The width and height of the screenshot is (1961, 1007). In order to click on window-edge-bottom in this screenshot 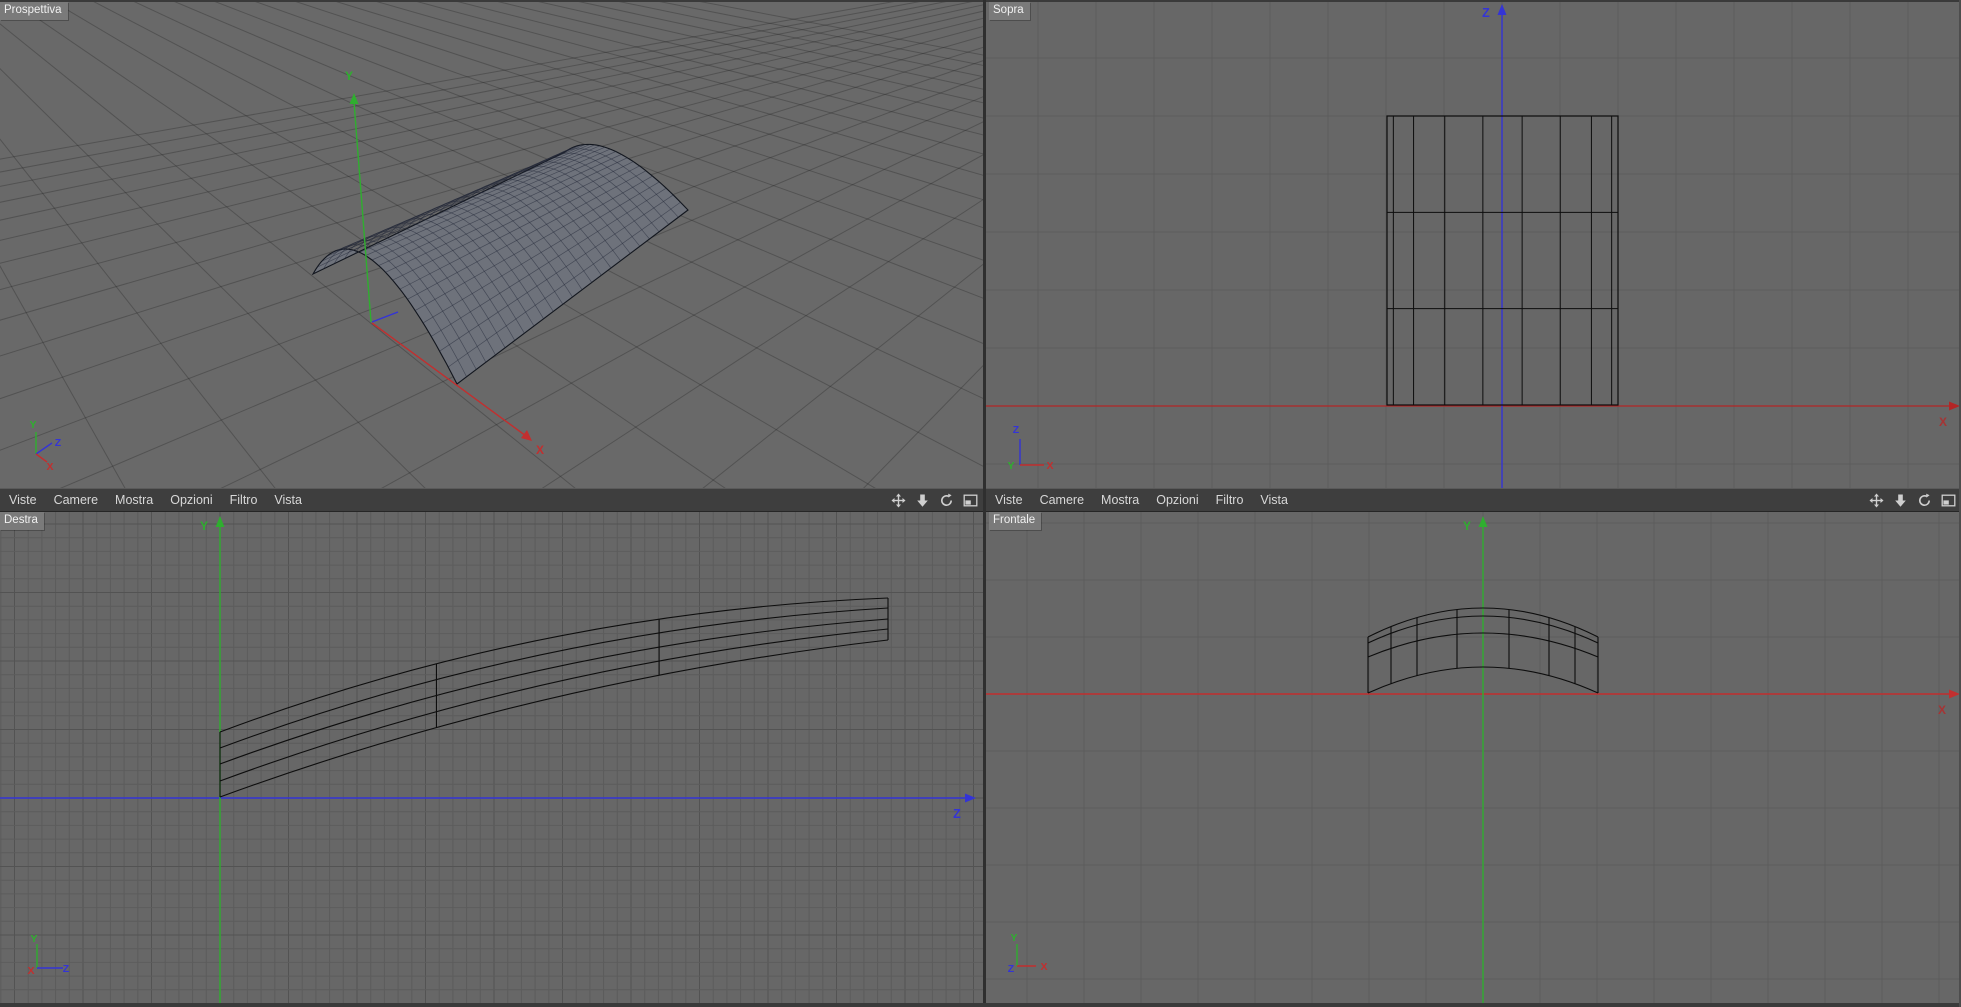, I will do `click(980, 1005)`.